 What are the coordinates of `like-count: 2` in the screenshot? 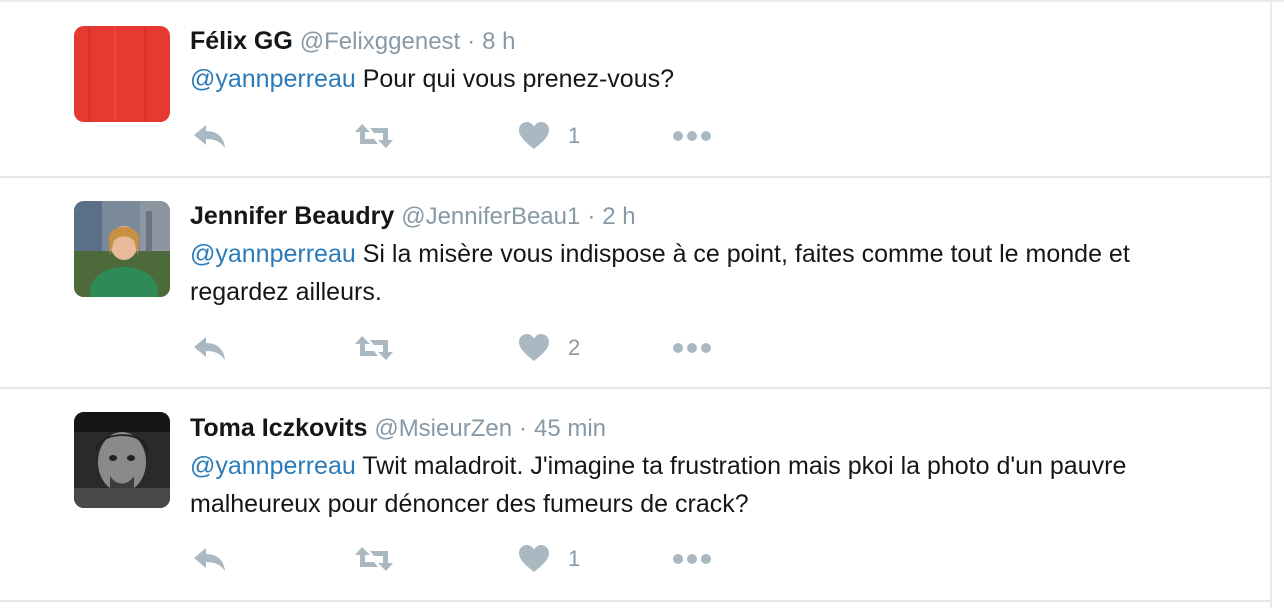 It's located at (574, 347).